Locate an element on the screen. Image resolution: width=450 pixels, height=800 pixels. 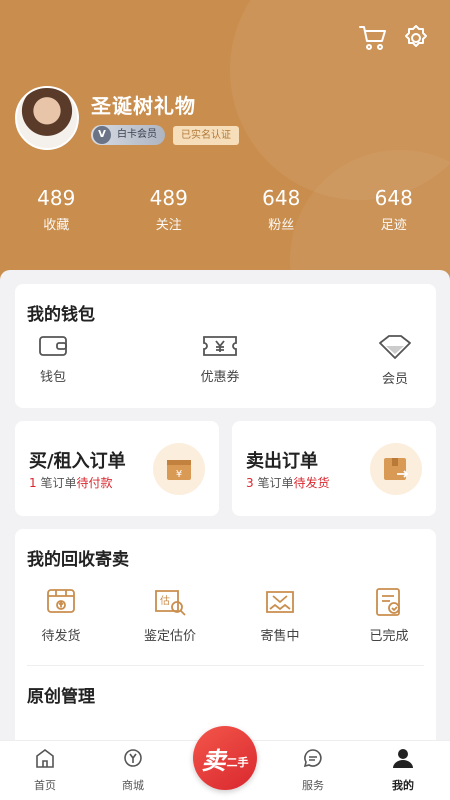
sell-button-sub: 二手 is located at coordinates (237, 762).